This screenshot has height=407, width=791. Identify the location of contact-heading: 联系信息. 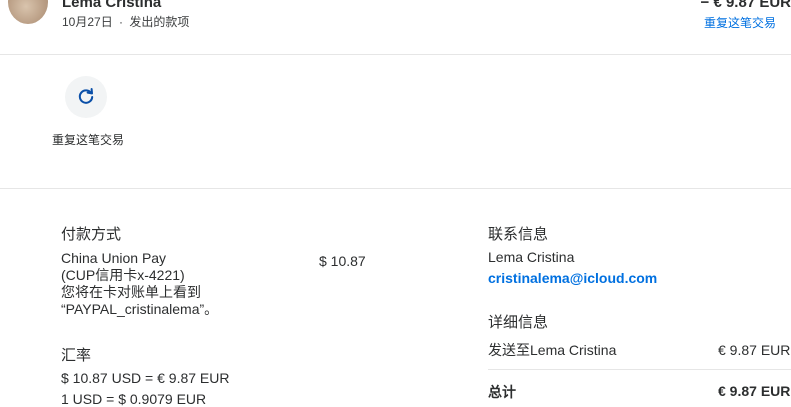
(518, 234).